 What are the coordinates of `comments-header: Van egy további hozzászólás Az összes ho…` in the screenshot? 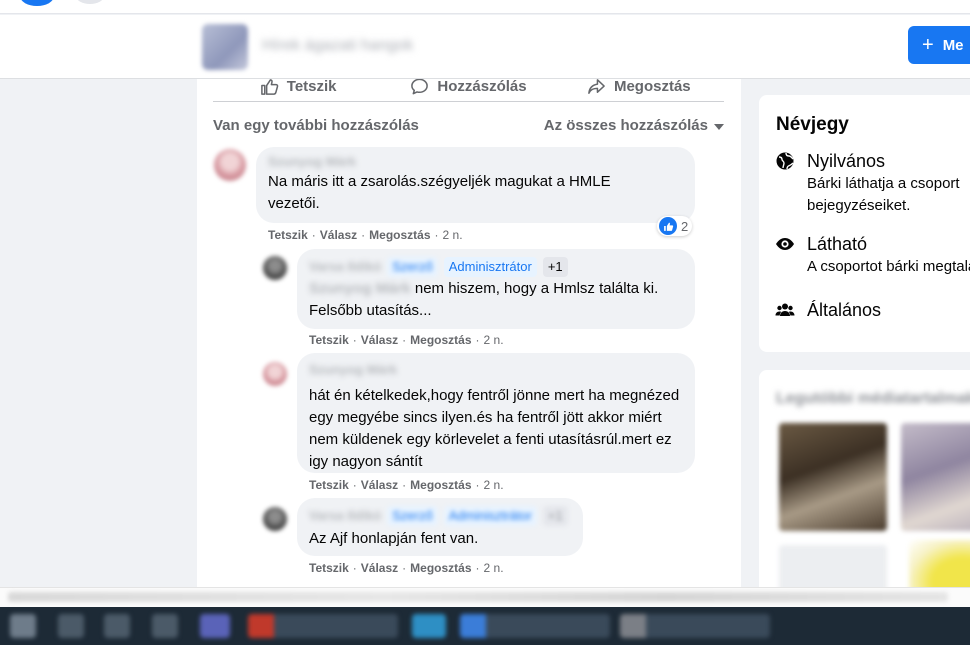 It's located at (468, 125).